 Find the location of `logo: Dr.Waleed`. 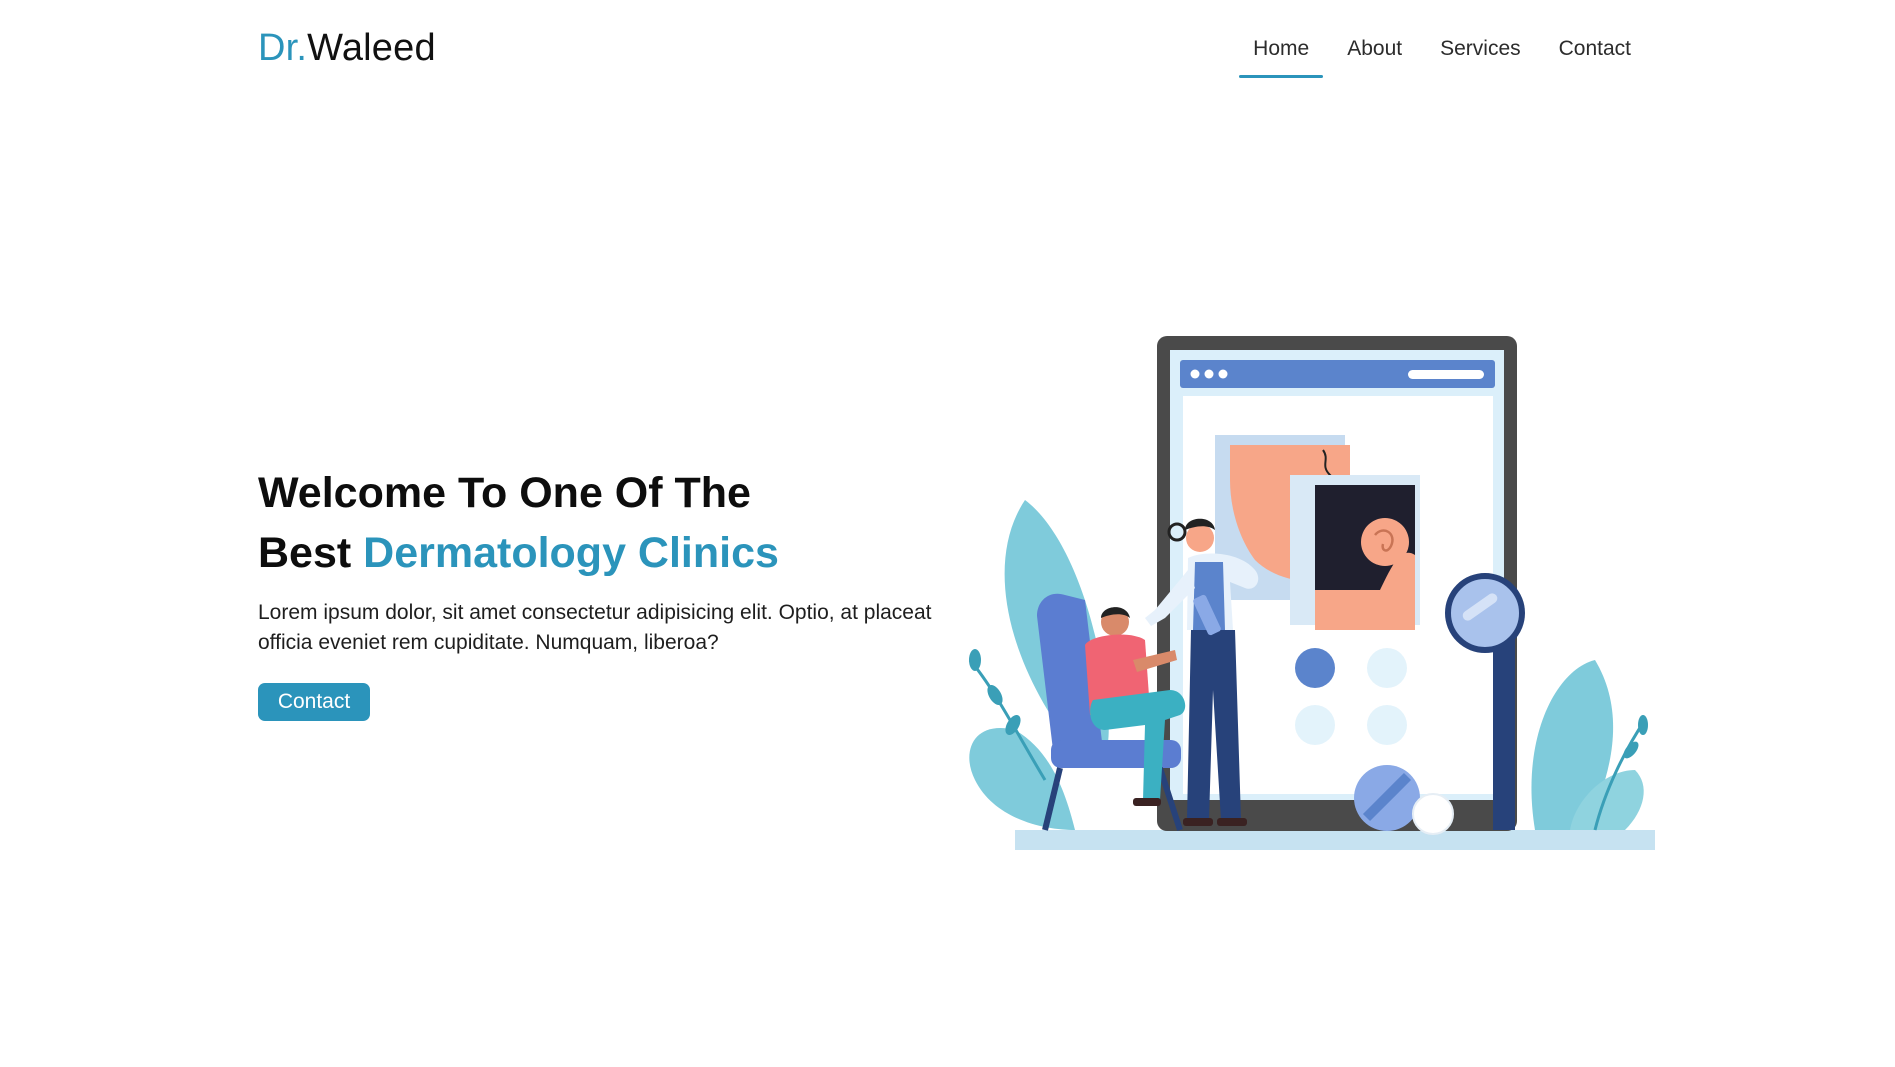

logo: Dr.Waleed is located at coordinates (347, 48).